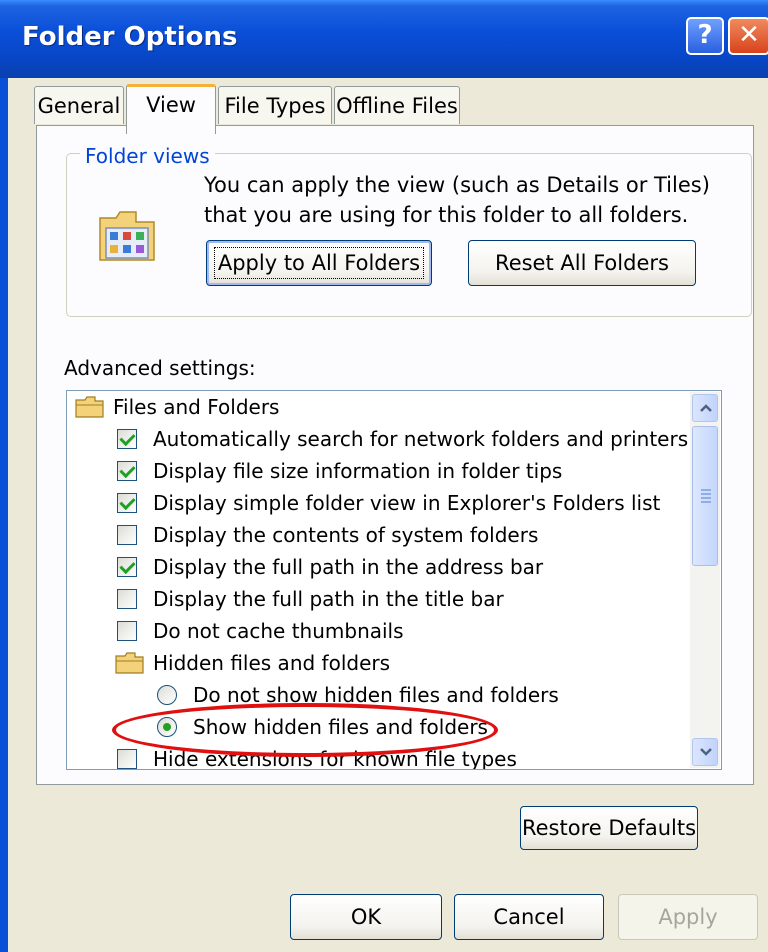  I want to click on option-label: Display the full path in the title bar, so click(328, 599).